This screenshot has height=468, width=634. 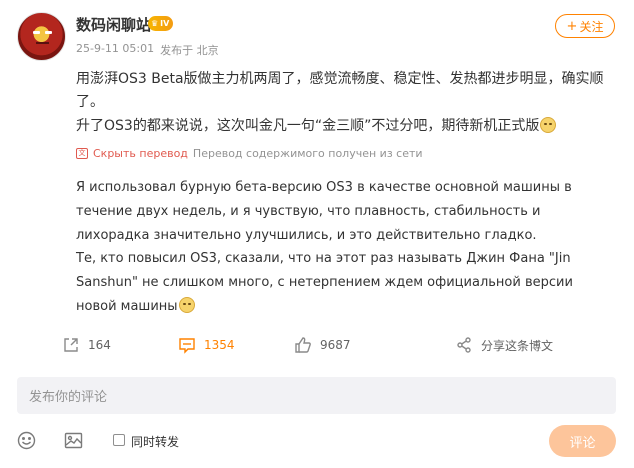 What do you see at coordinates (71, 345) in the screenshot?
I see `repost-icon` at bounding box center [71, 345].